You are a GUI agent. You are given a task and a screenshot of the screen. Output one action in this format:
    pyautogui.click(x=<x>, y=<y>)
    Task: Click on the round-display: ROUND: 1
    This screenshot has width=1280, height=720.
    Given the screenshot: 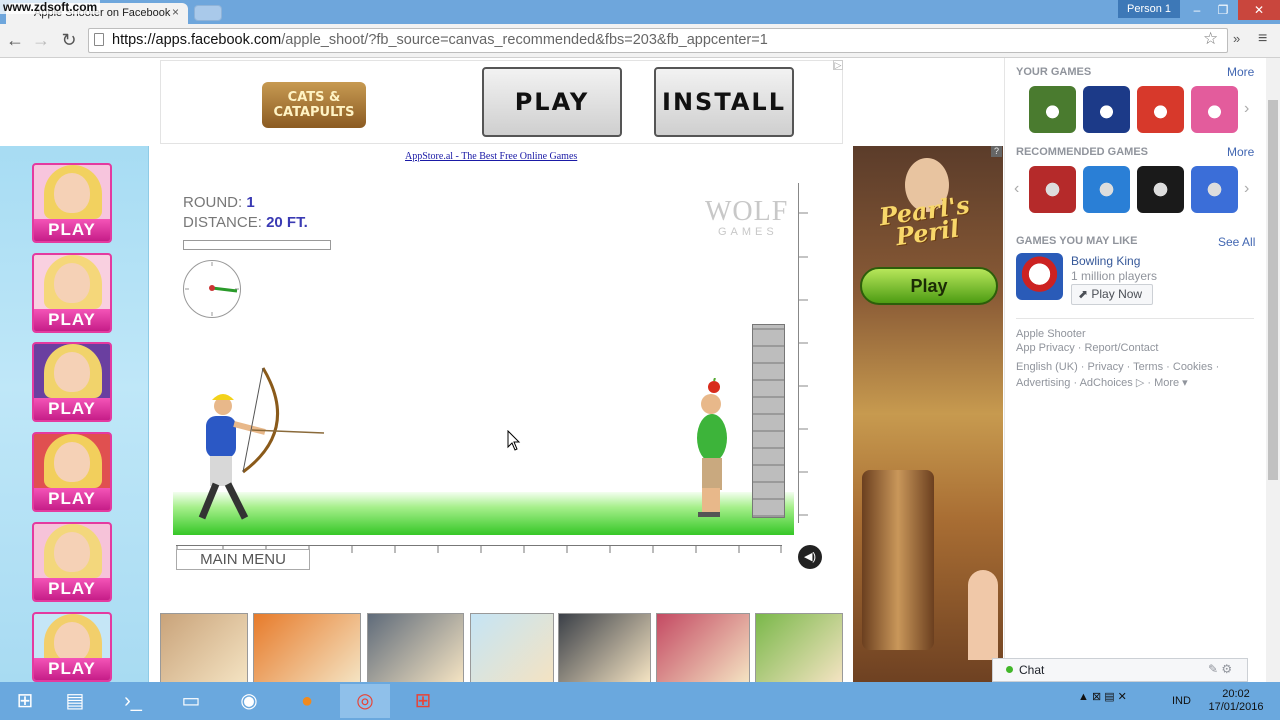 What is the action you would take?
    pyautogui.click(x=219, y=202)
    